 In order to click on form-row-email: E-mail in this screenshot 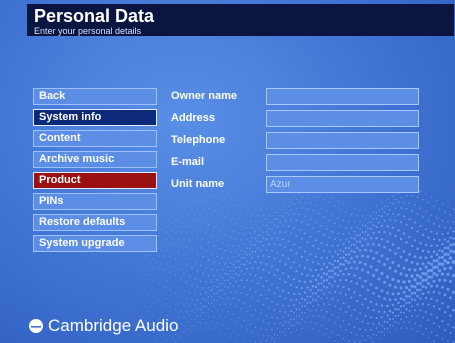, I will do `click(296, 162)`.